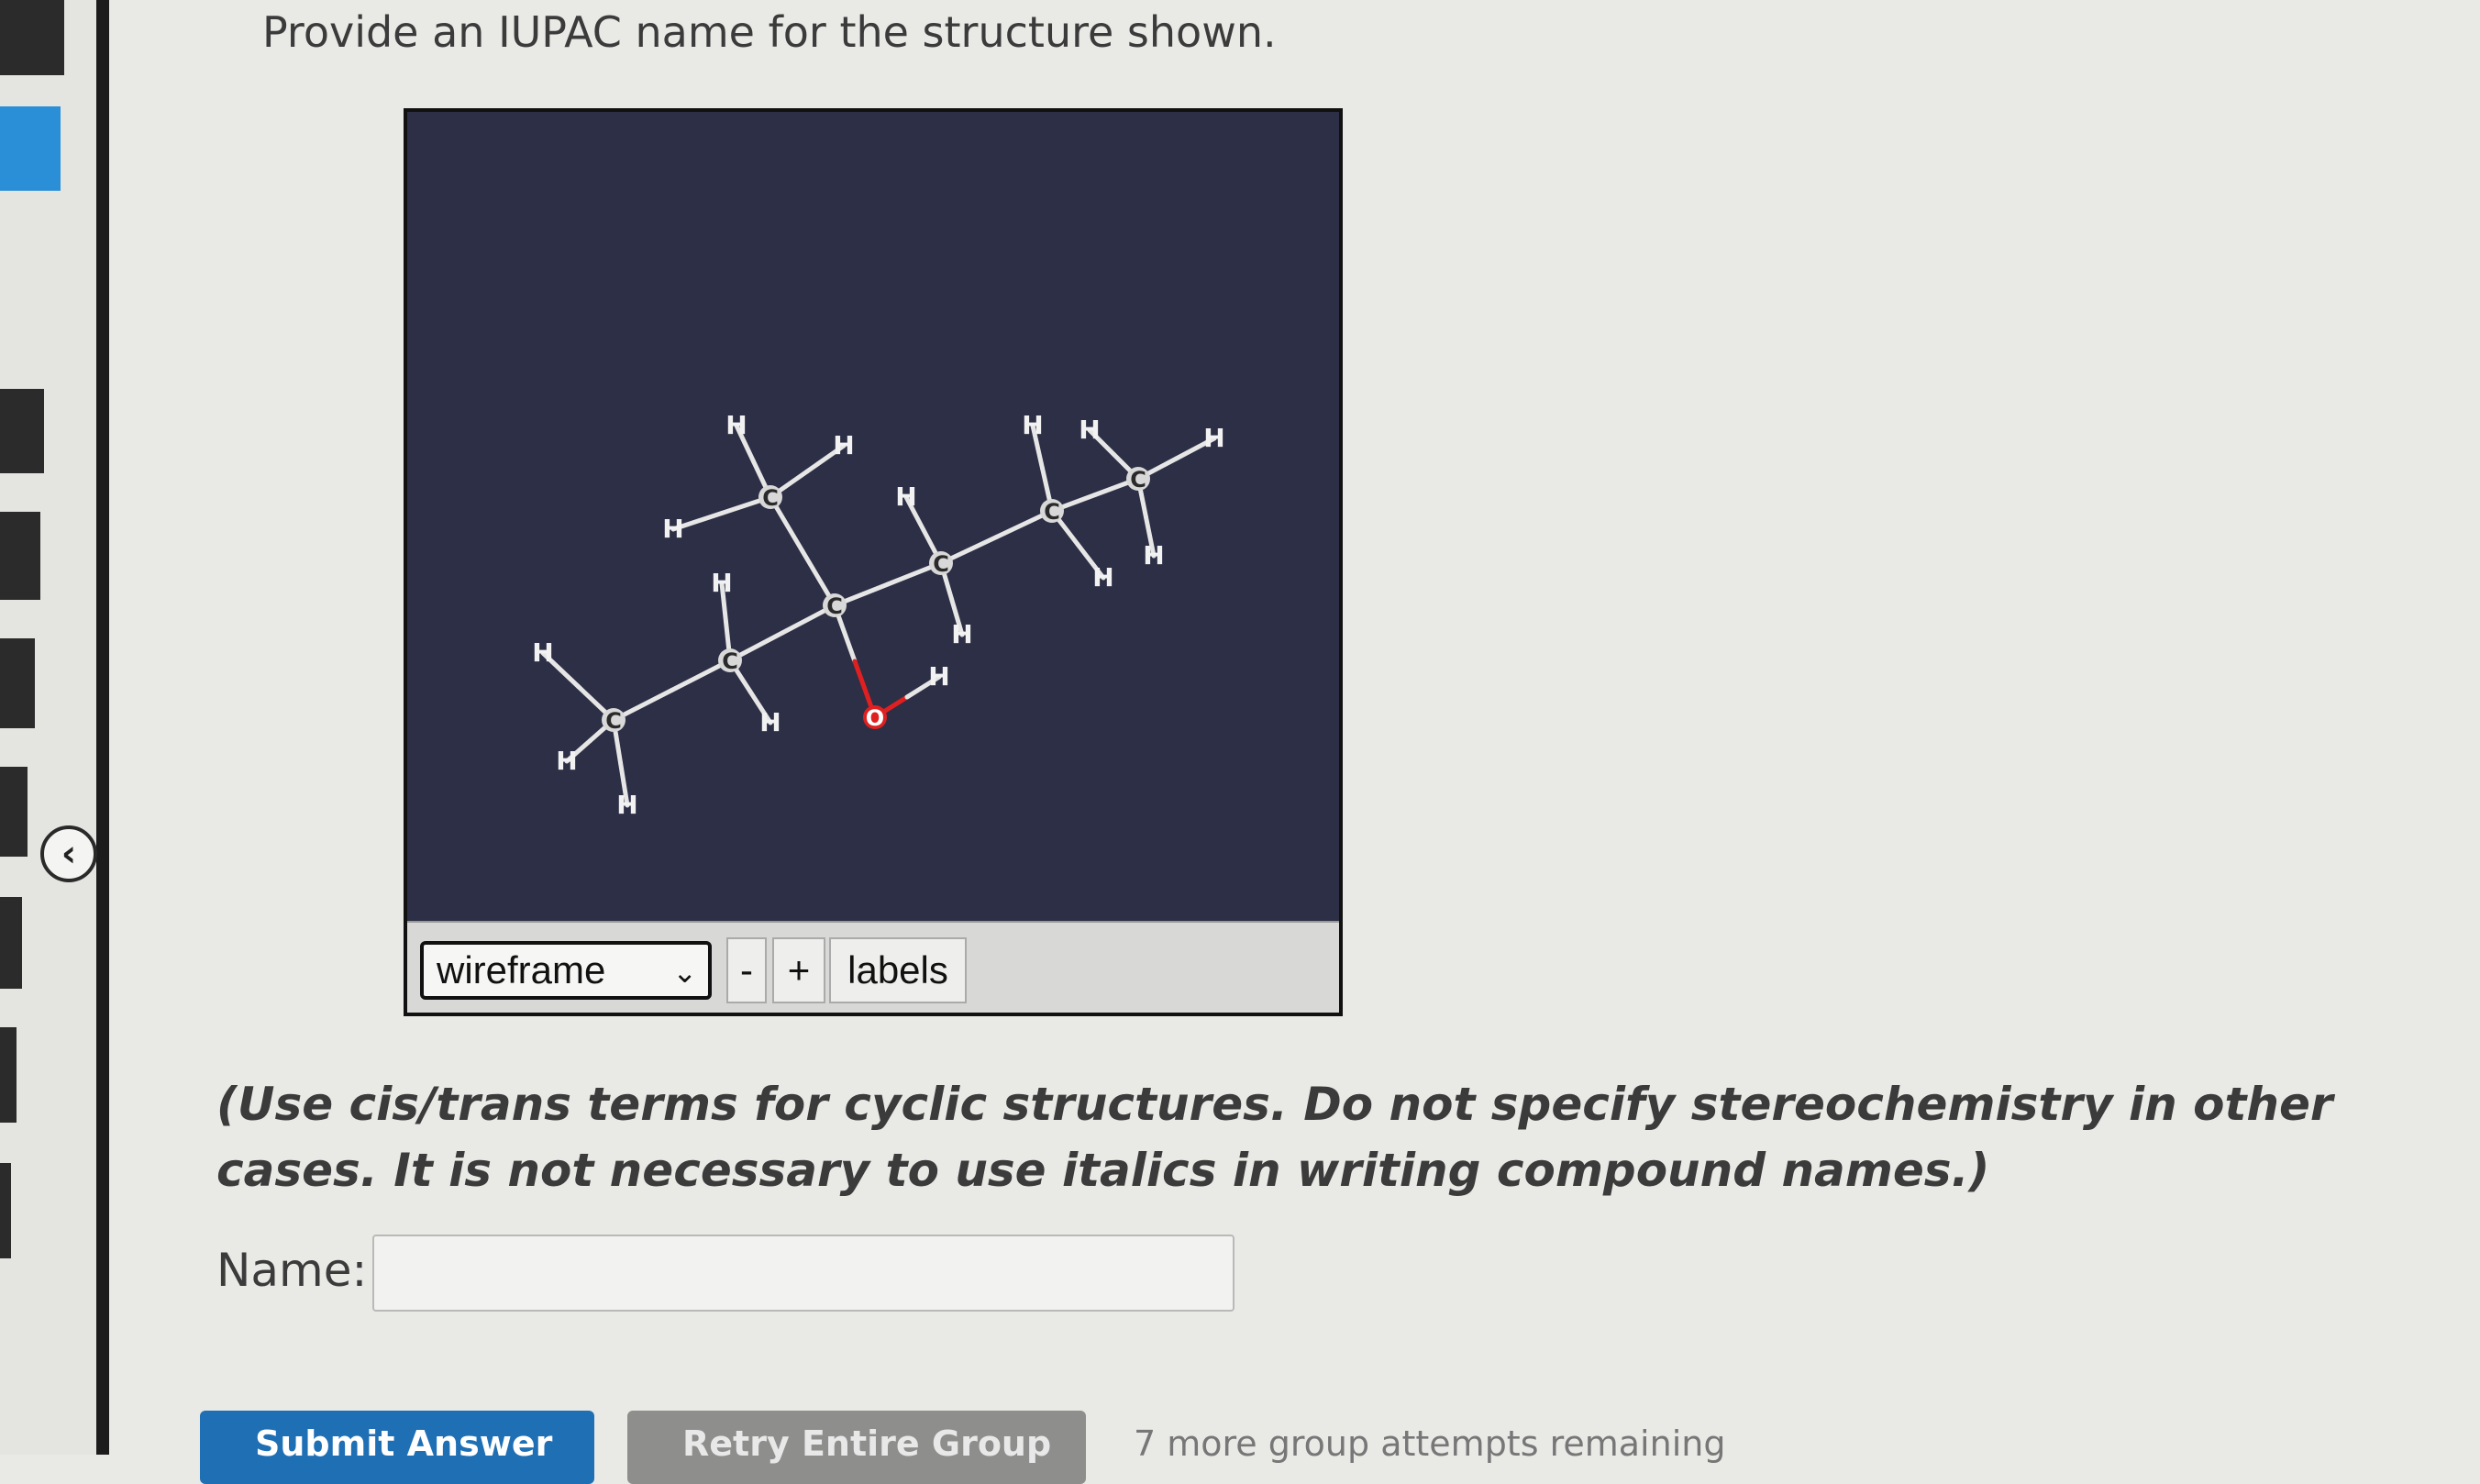 The width and height of the screenshot is (2480, 1484). Describe the element at coordinates (875, 718) in the screenshot. I see `atom-label-o1: O` at that location.